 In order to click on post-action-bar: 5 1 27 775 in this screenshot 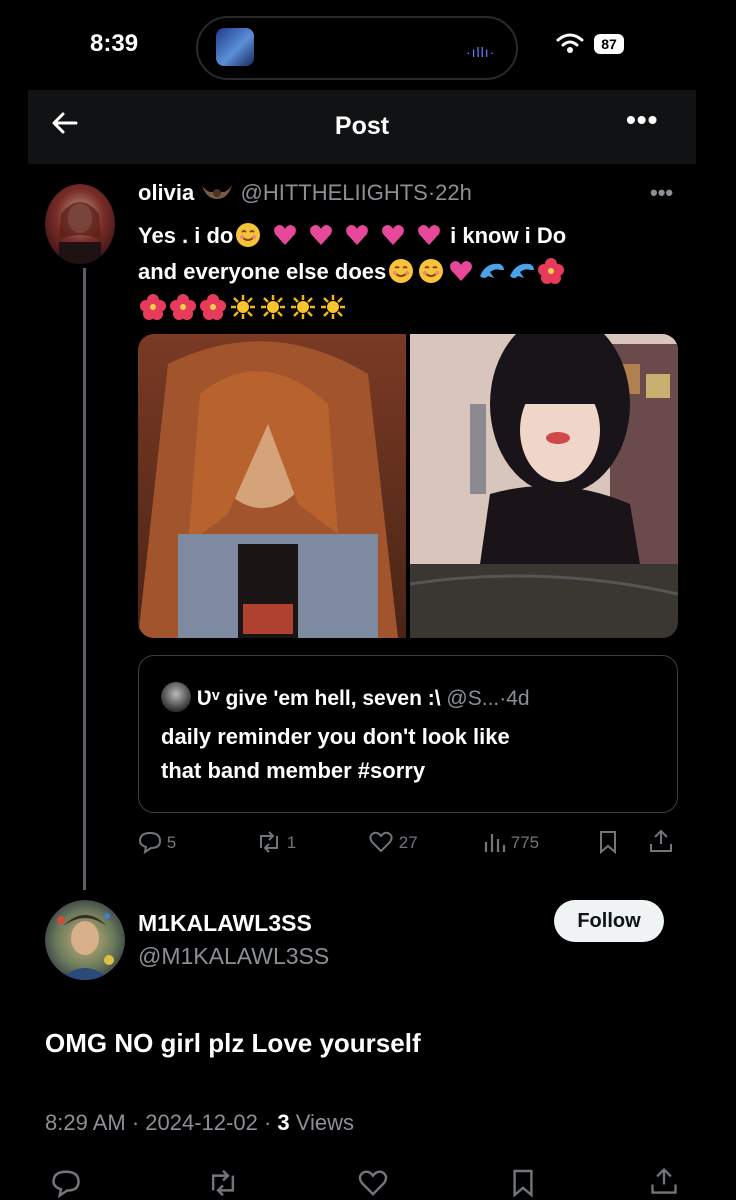, I will do `click(408, 843)`.